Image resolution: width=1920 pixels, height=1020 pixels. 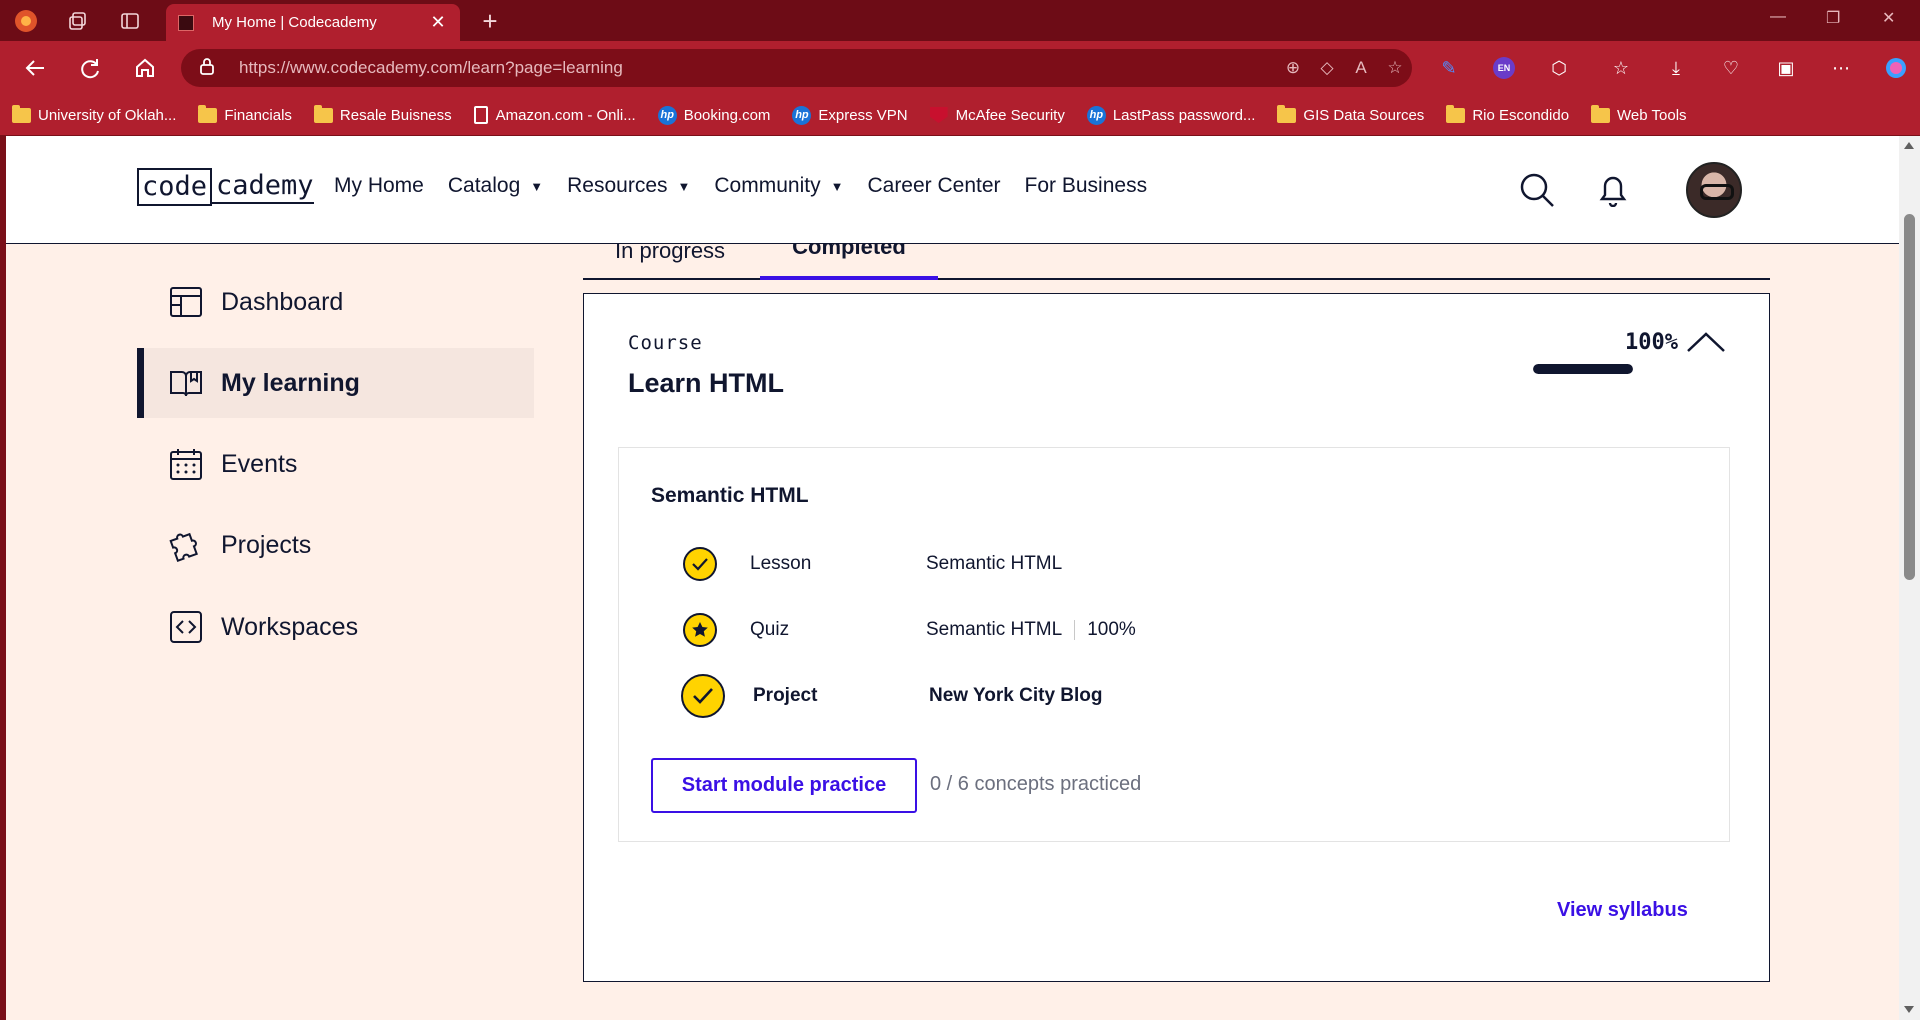 I want to click on language-badge: EN, so click(x=1504, y=68).